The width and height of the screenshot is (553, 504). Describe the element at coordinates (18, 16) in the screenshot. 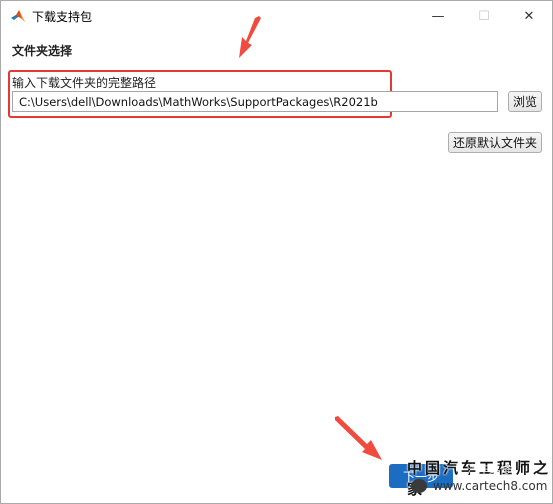

I see `matlab-logo-icon` at that location.